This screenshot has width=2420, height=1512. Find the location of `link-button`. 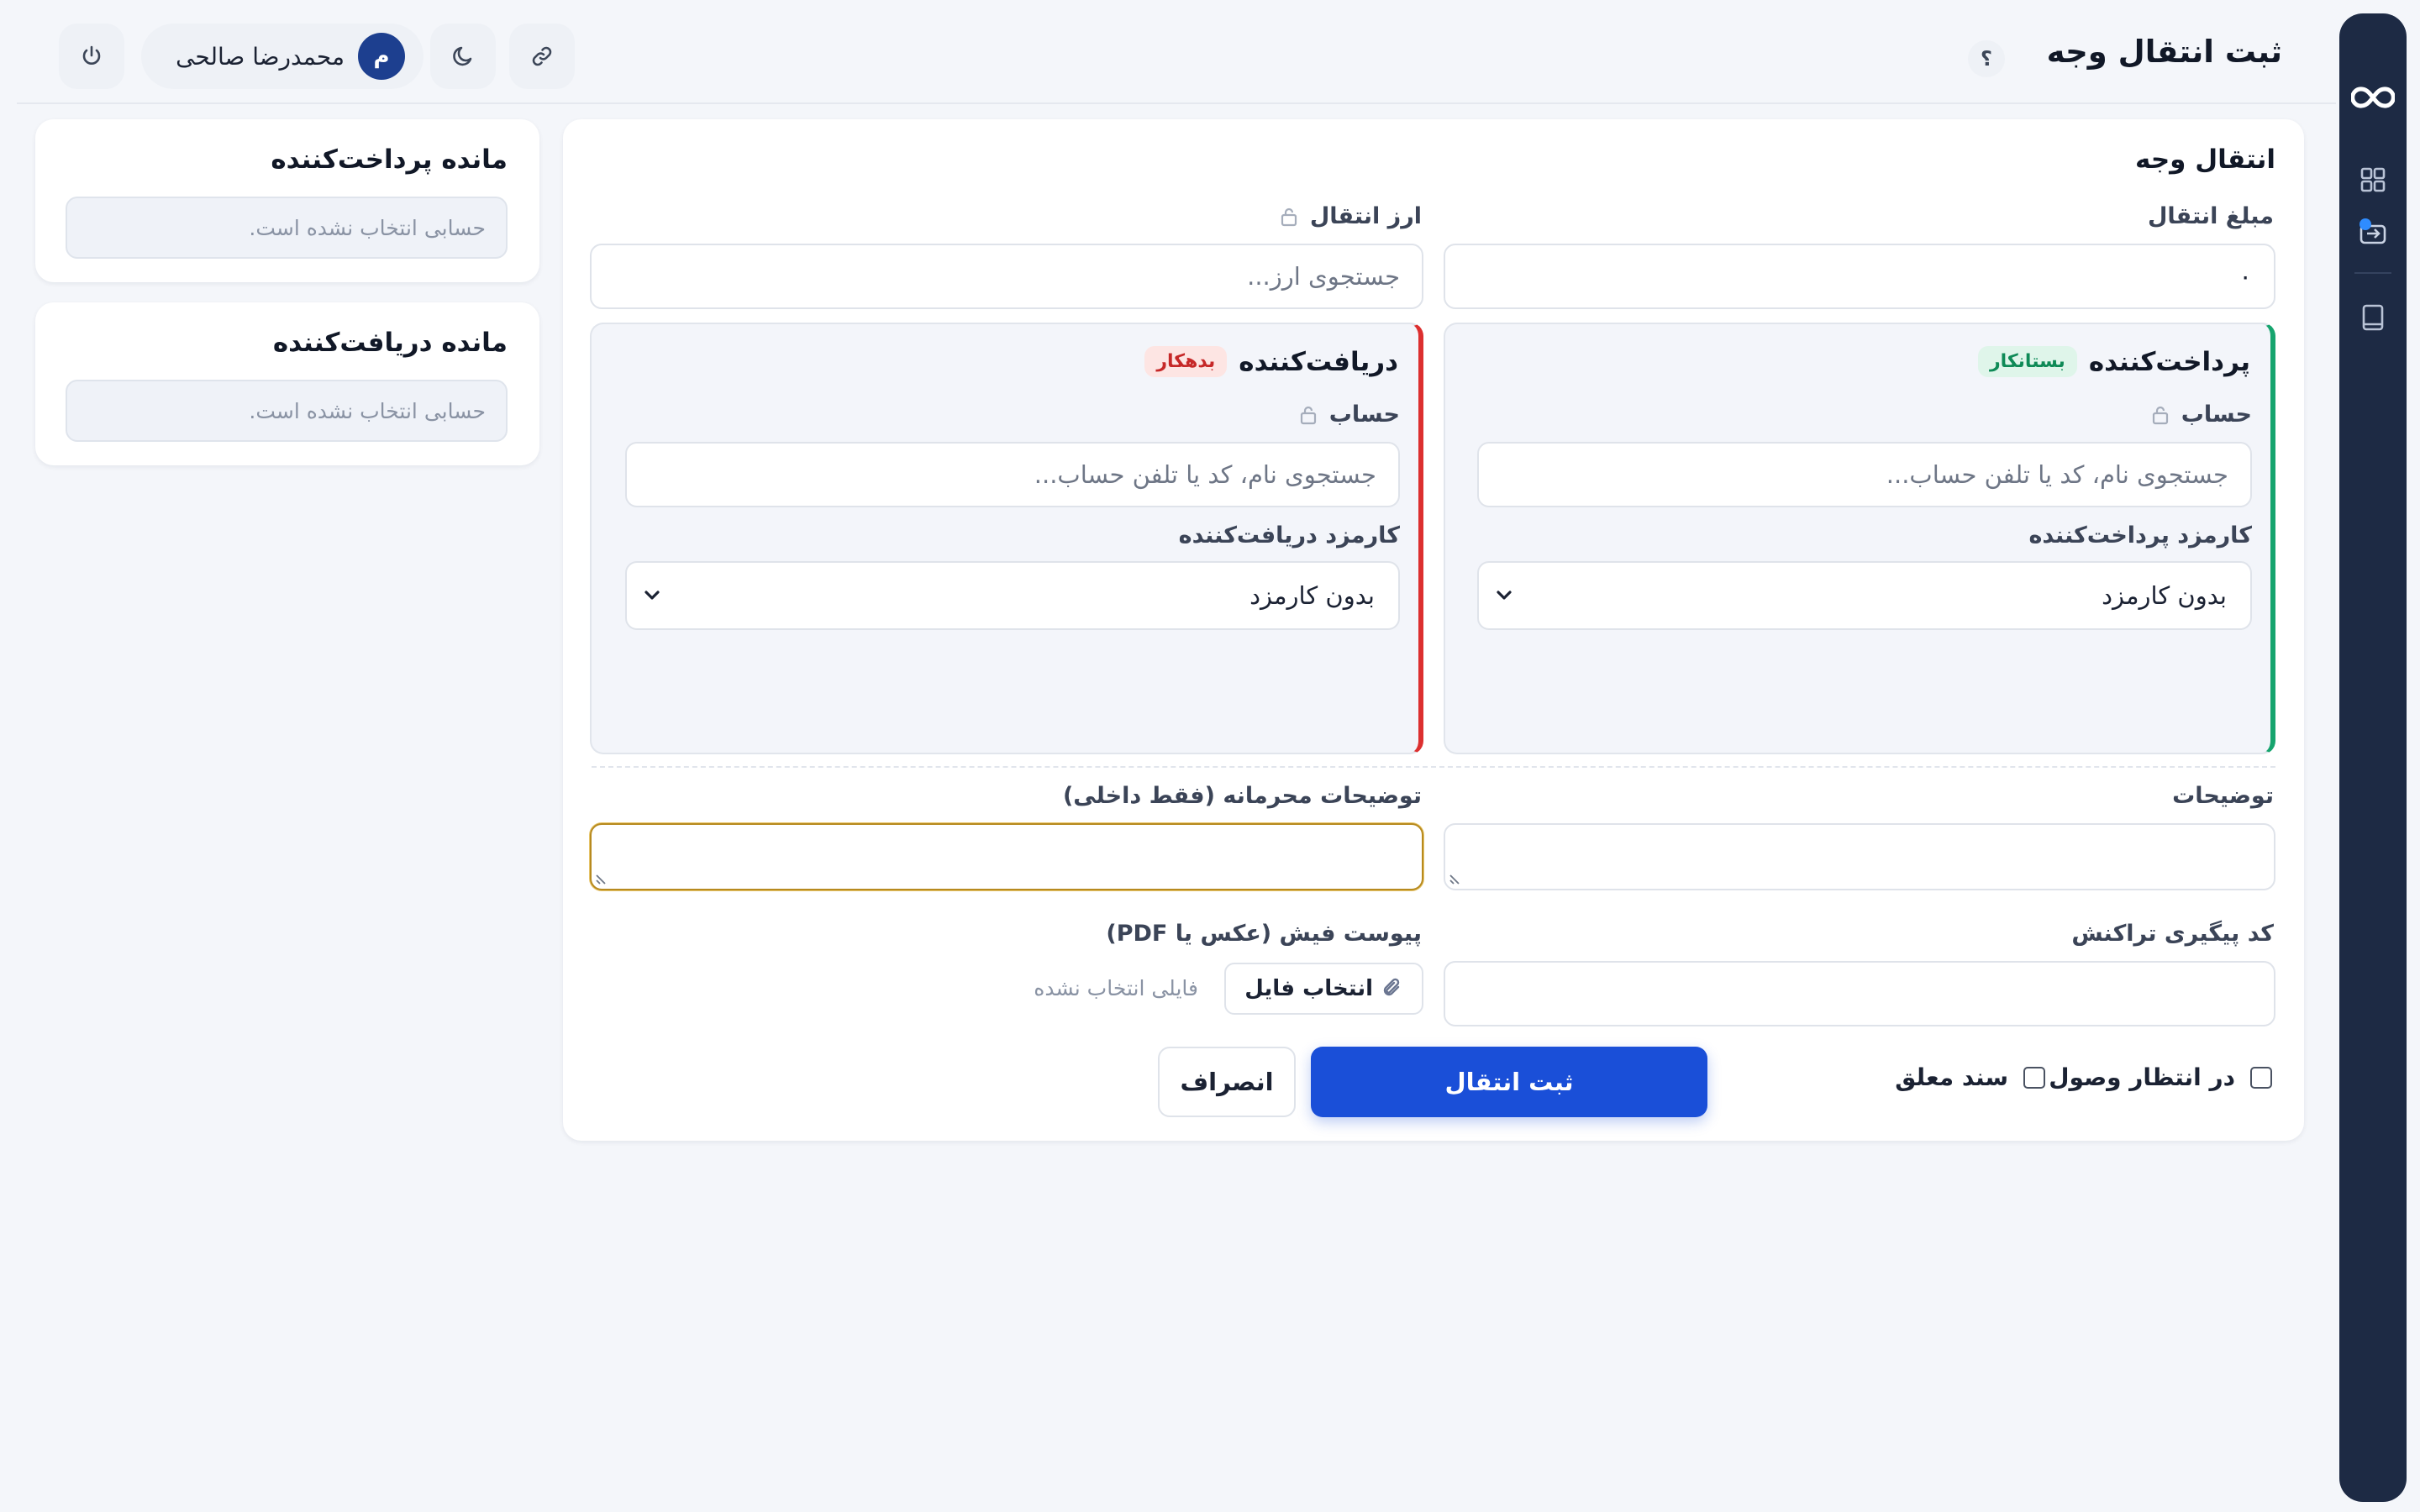

link-button is located at coordinates (542, 56).